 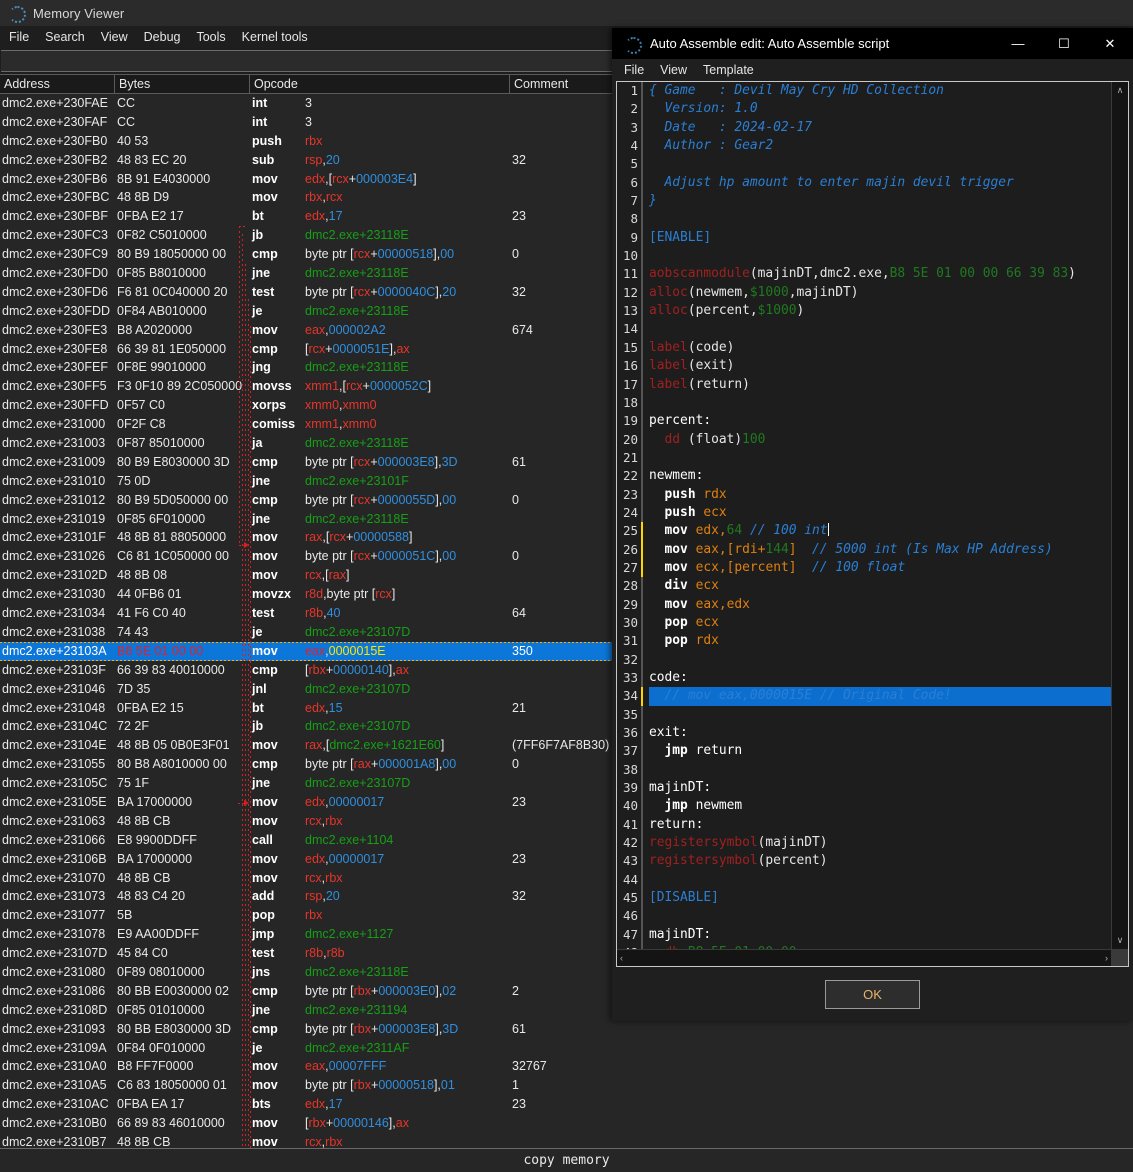 What do you see at coordinates (888, 311) in the screenshot?
I see `code-line: alloc(percent,$1000)` at bounding box center [888, 311].